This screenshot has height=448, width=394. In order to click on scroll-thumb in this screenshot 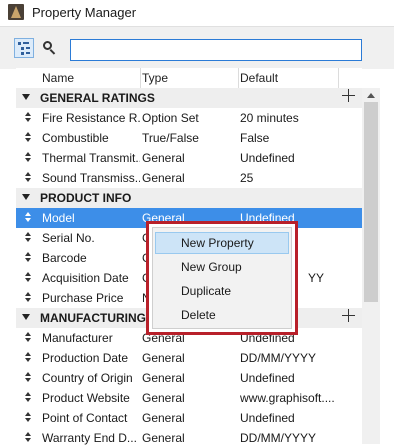, I will do `click(371, 202)`.